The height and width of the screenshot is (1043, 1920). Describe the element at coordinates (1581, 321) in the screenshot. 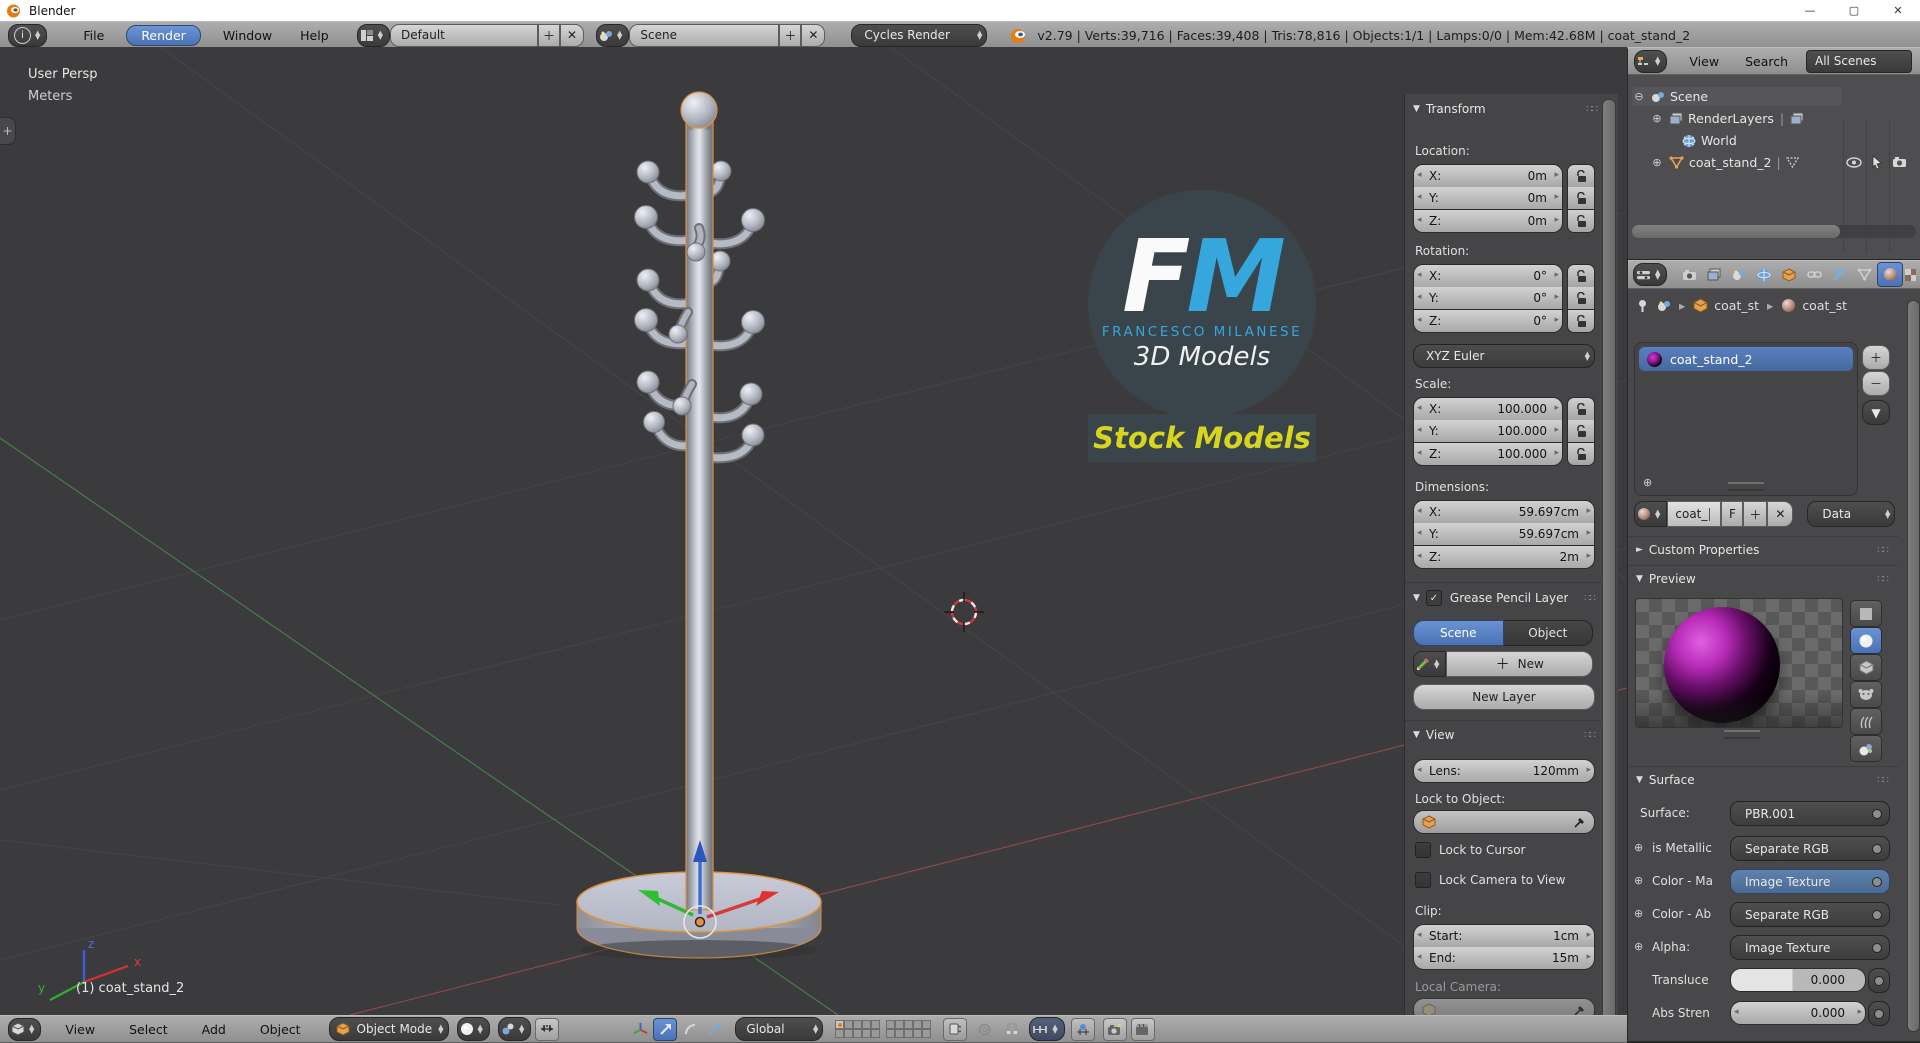

I see `lock-rotation-z-button` at that location.